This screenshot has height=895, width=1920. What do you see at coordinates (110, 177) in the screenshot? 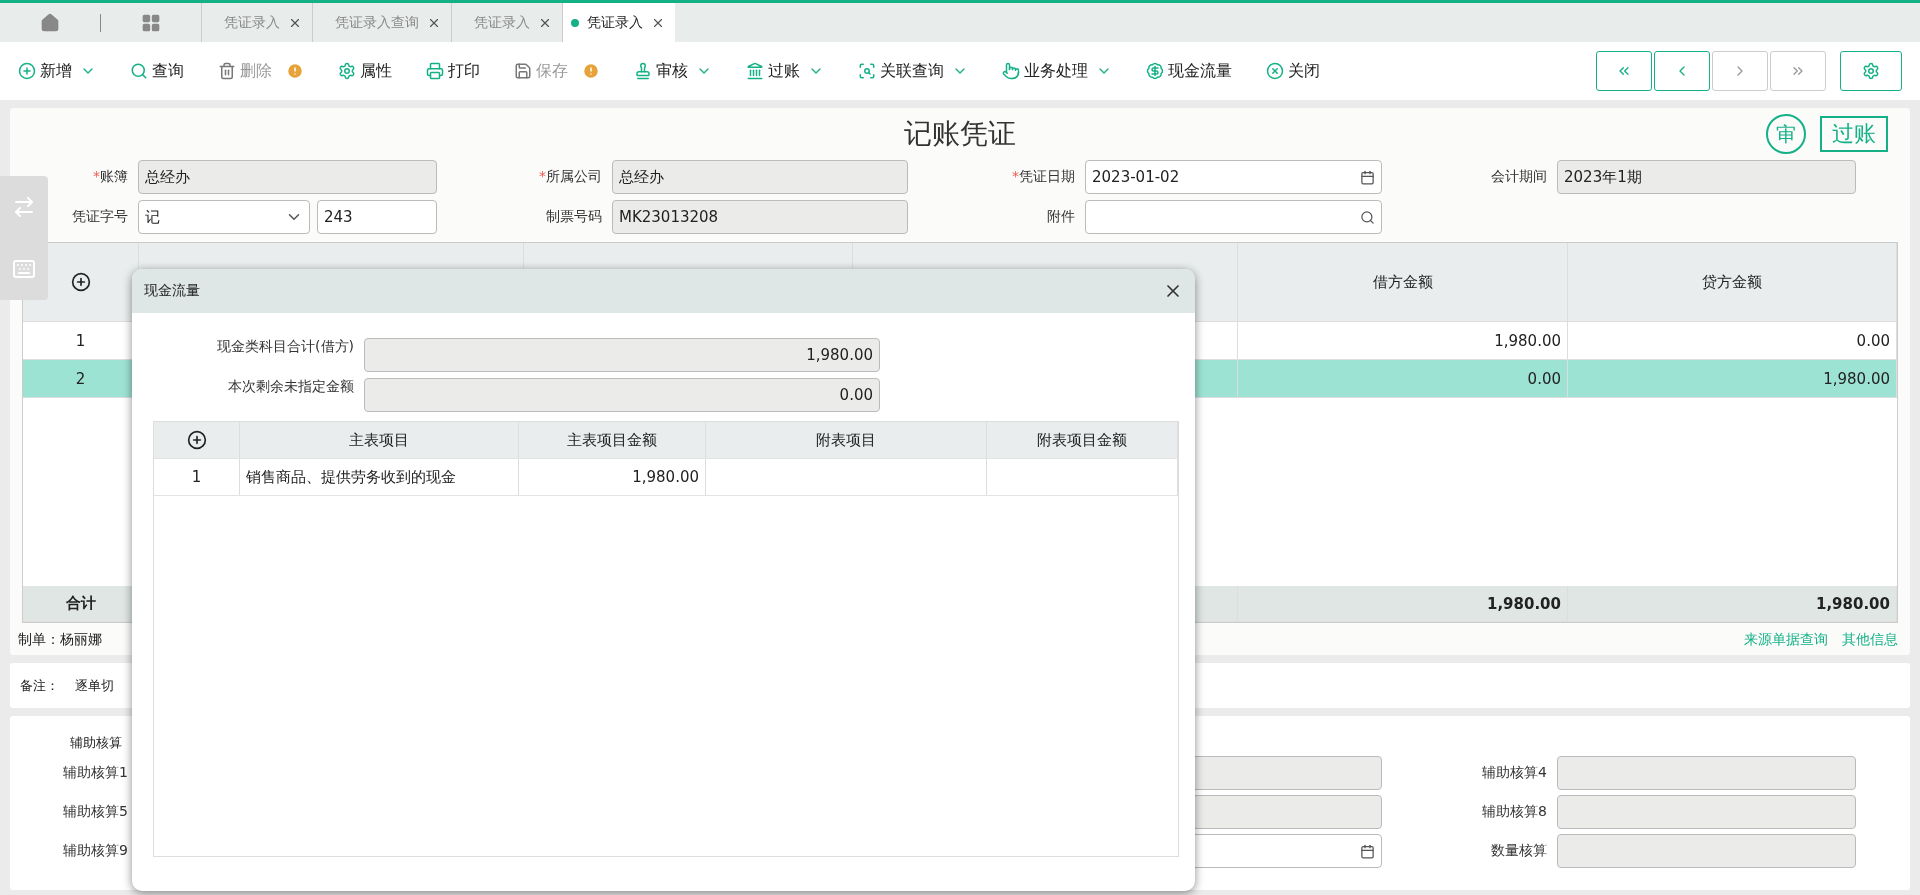
I see `field-label: *账簿` at bounding box center [110, 177].